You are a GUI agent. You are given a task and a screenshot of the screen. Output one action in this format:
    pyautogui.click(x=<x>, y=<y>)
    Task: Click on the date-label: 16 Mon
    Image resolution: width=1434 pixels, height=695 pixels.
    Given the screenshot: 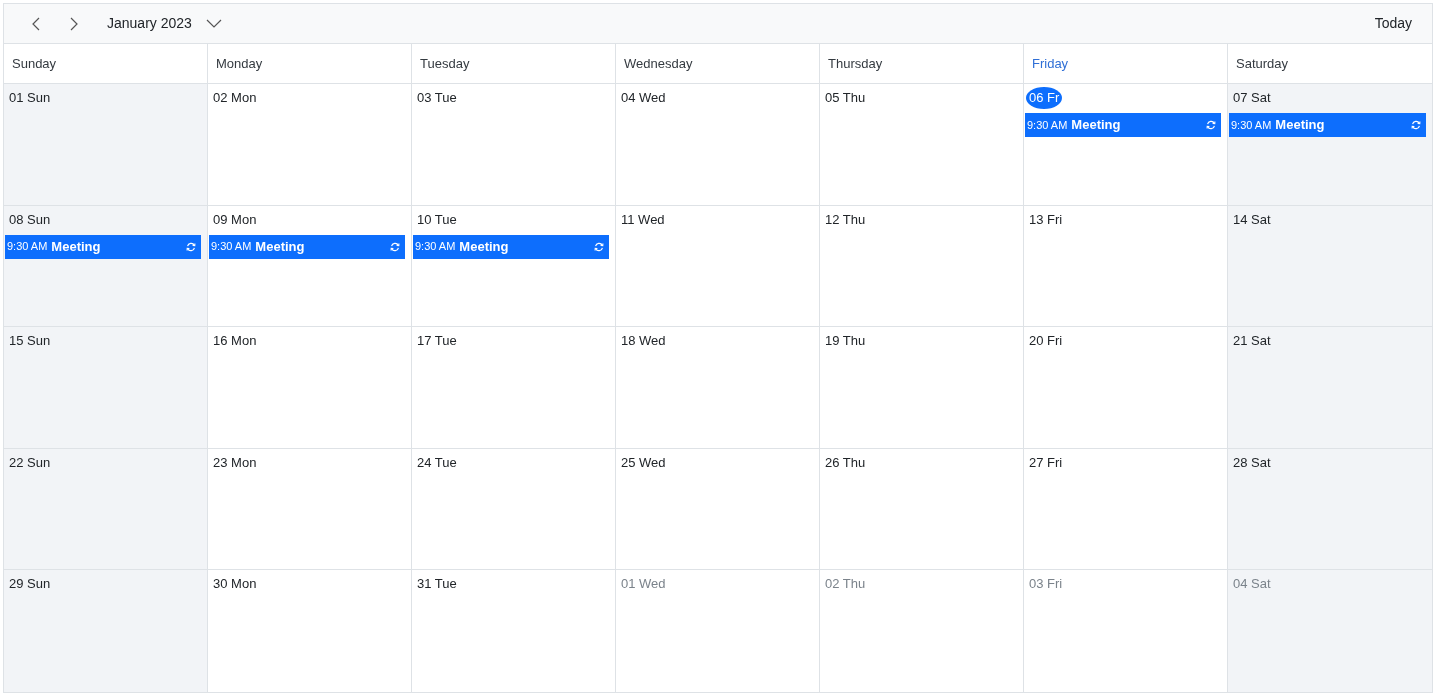 What is the action you would take?
    pyautogui.click(x=235, y=341)
    